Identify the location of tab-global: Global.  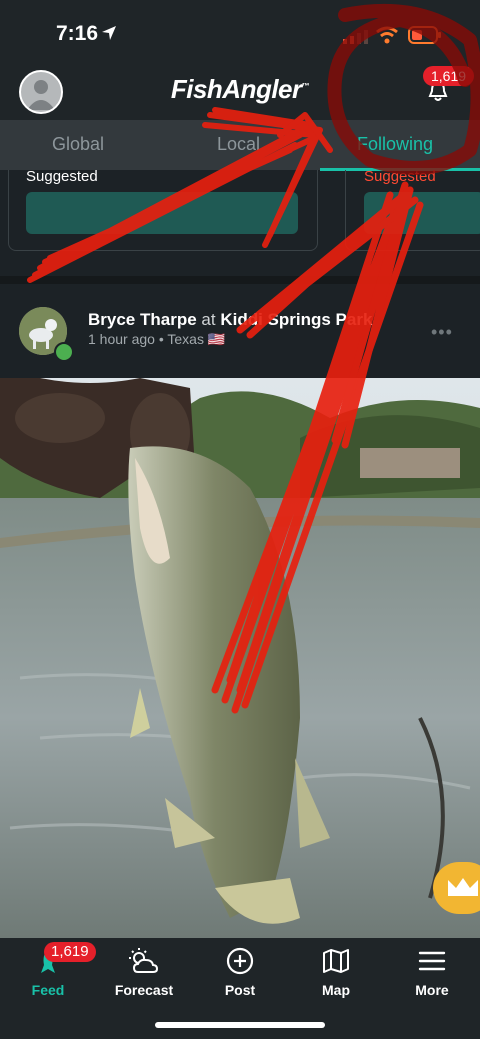
(78, 144).